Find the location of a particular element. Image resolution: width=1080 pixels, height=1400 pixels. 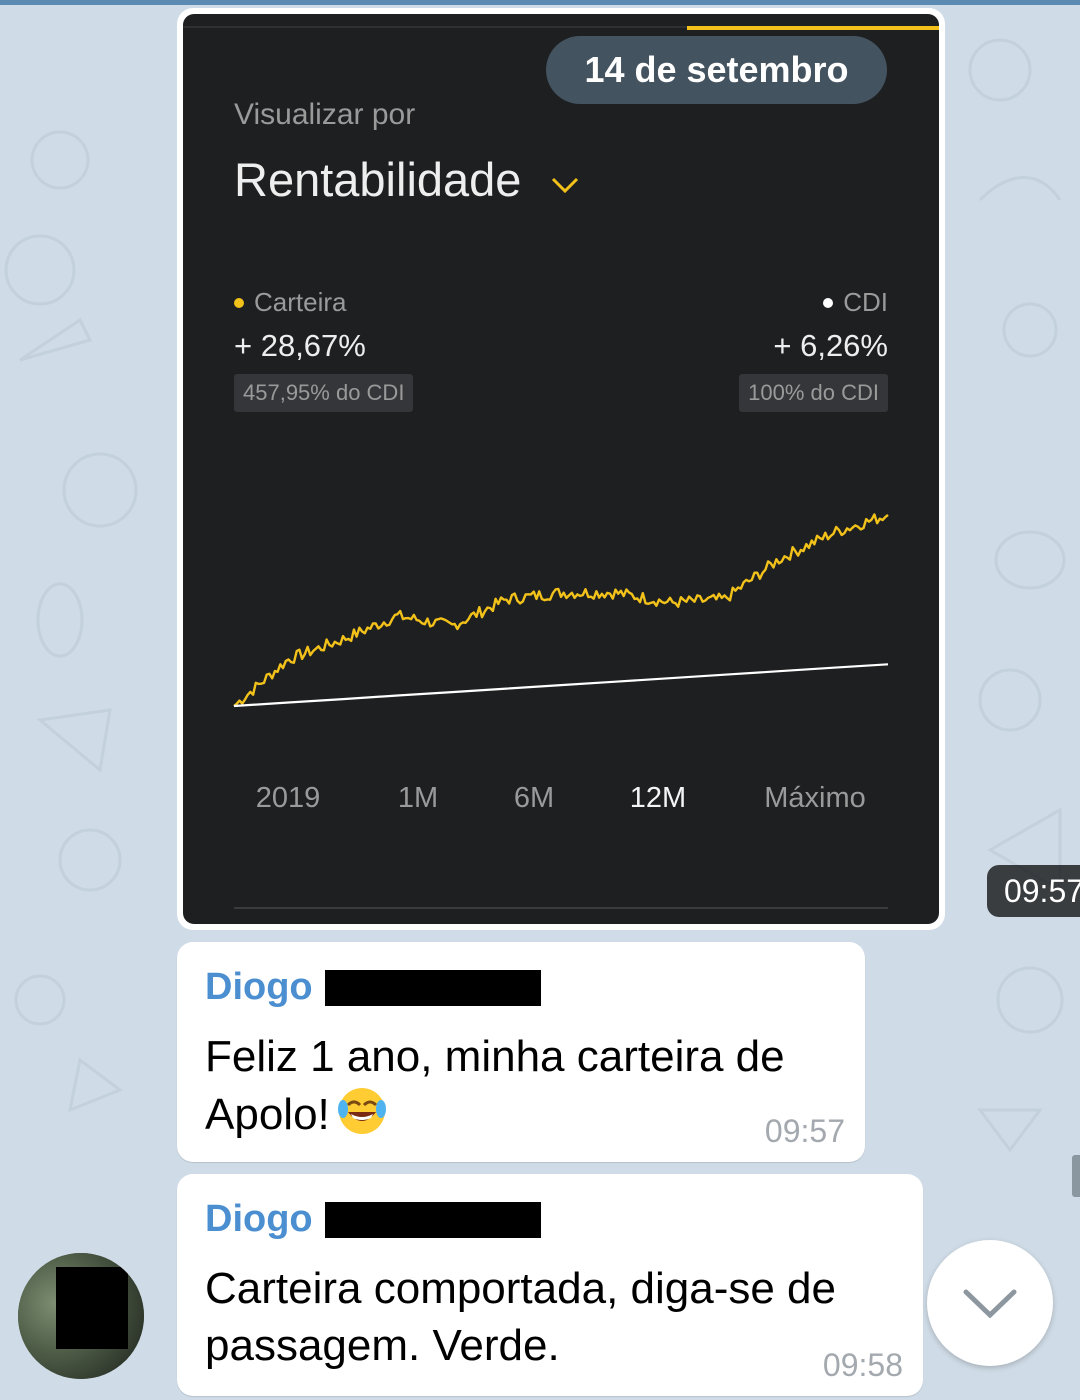

message-line-with-emoji: Apolo! is located at coordinates (495, 1114).